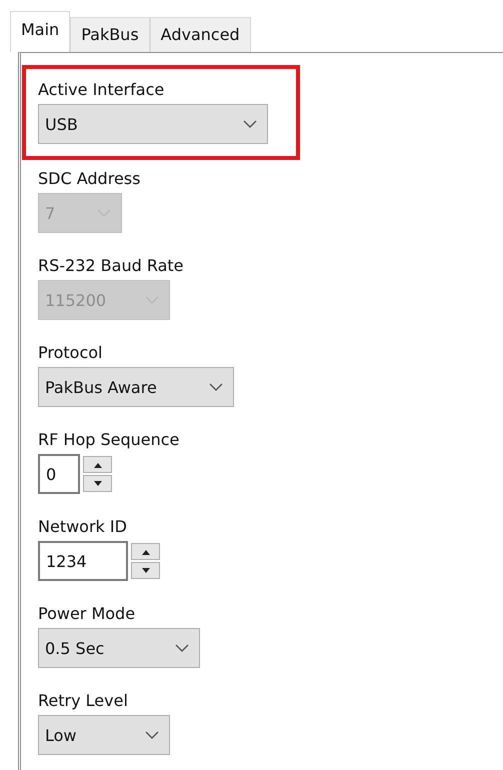  I want to click on field-label: Retry Level, so click(83, 701).